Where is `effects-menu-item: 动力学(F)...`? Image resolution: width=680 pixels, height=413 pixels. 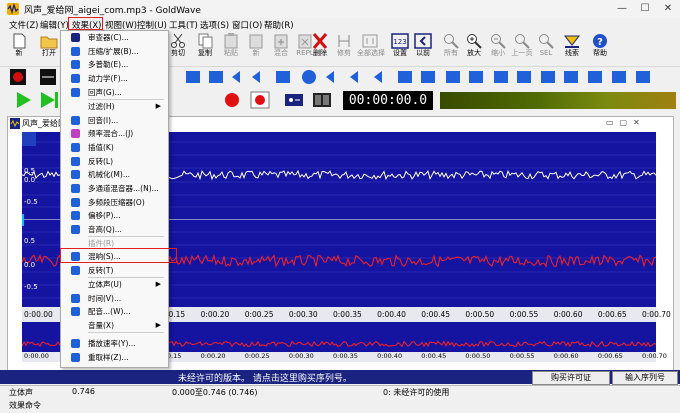 effects-menu-item: 动力学(F)... is located at coordinates (113, 78).